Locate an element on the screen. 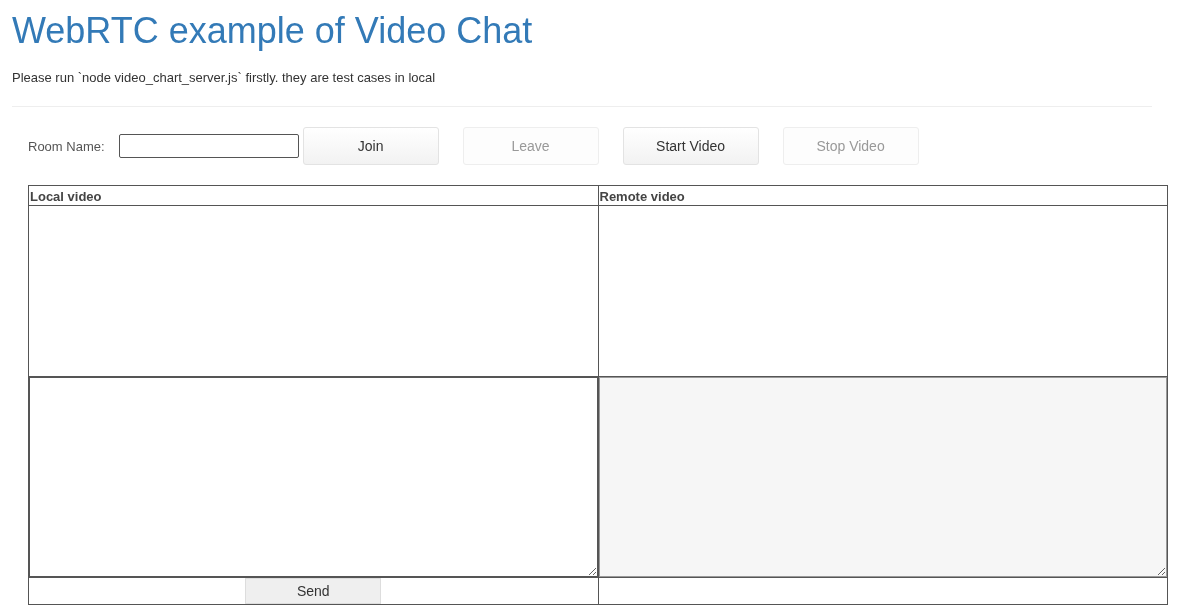 The height and width of the screenshot is (616, 1177). room-name-label: Room Name: is located at coordinates (66, 146).